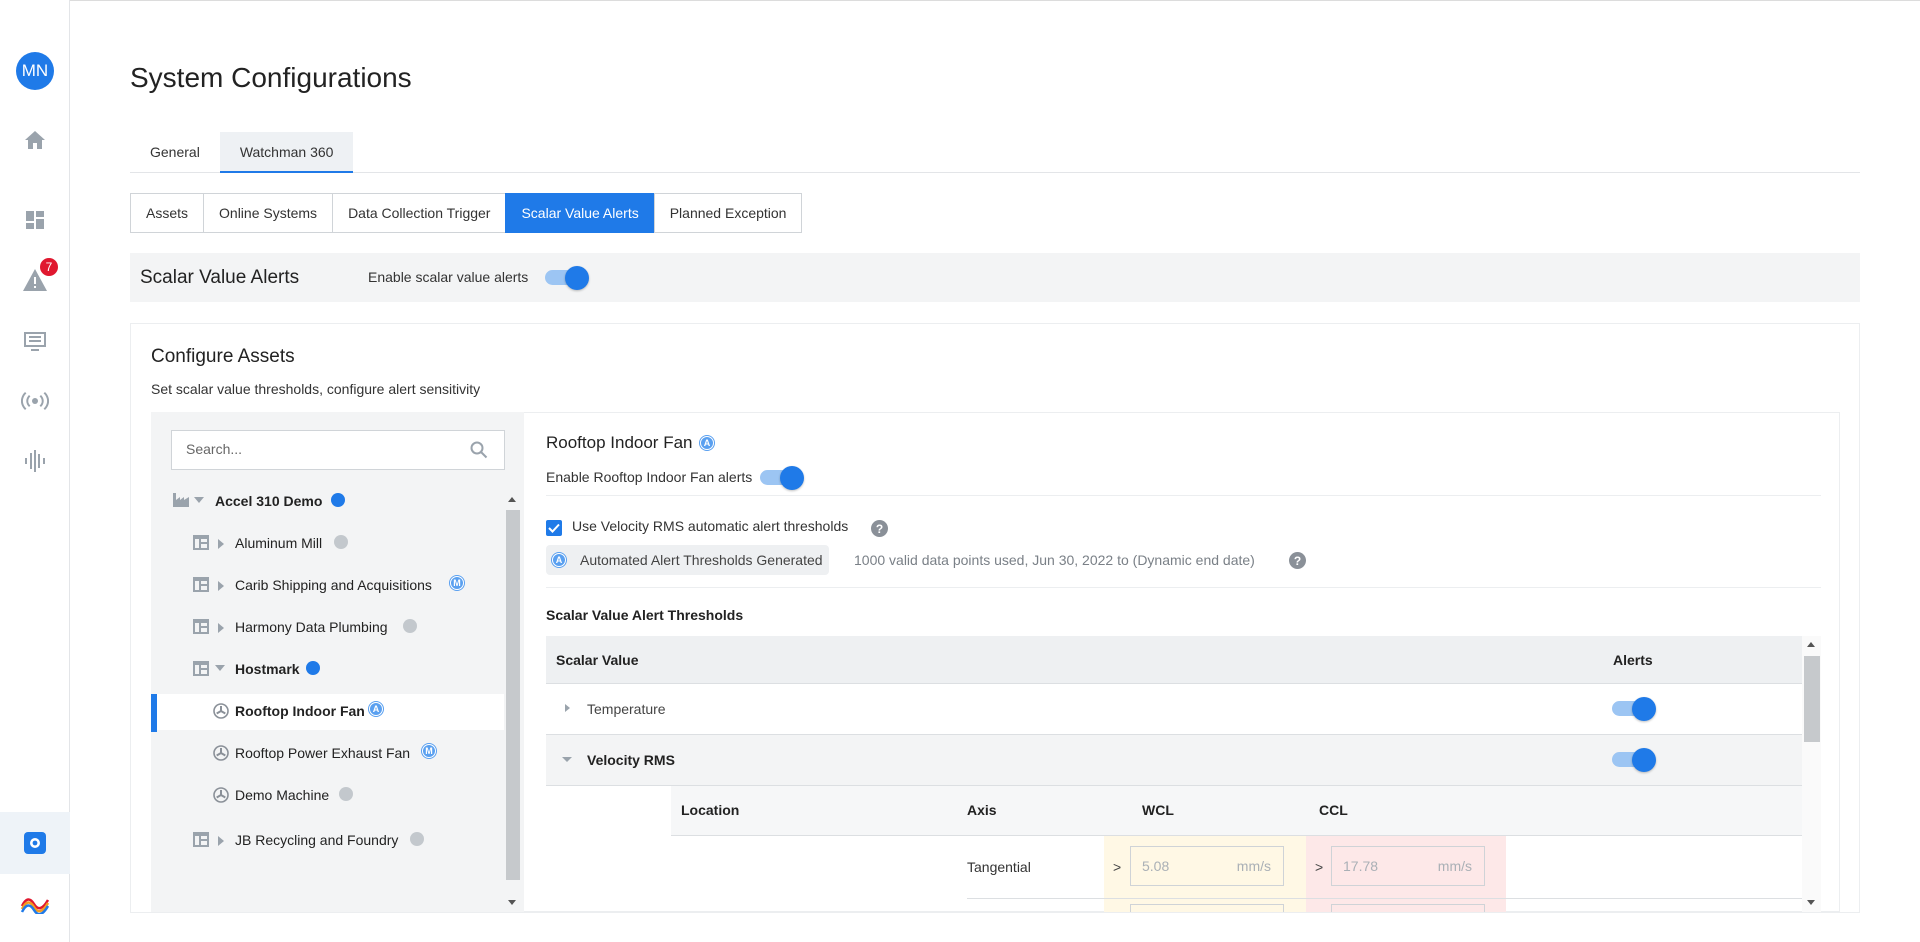 This screenshot has width=1920, height=942. Describe the element at coordinates (1408, 908) in the screenshot. I see `ccl-input-next` at that location.